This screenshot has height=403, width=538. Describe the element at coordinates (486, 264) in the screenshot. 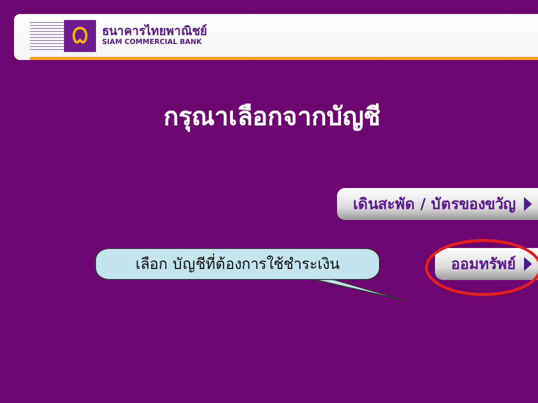

I see `account-option-button: ออมทรัพย์` at that location.